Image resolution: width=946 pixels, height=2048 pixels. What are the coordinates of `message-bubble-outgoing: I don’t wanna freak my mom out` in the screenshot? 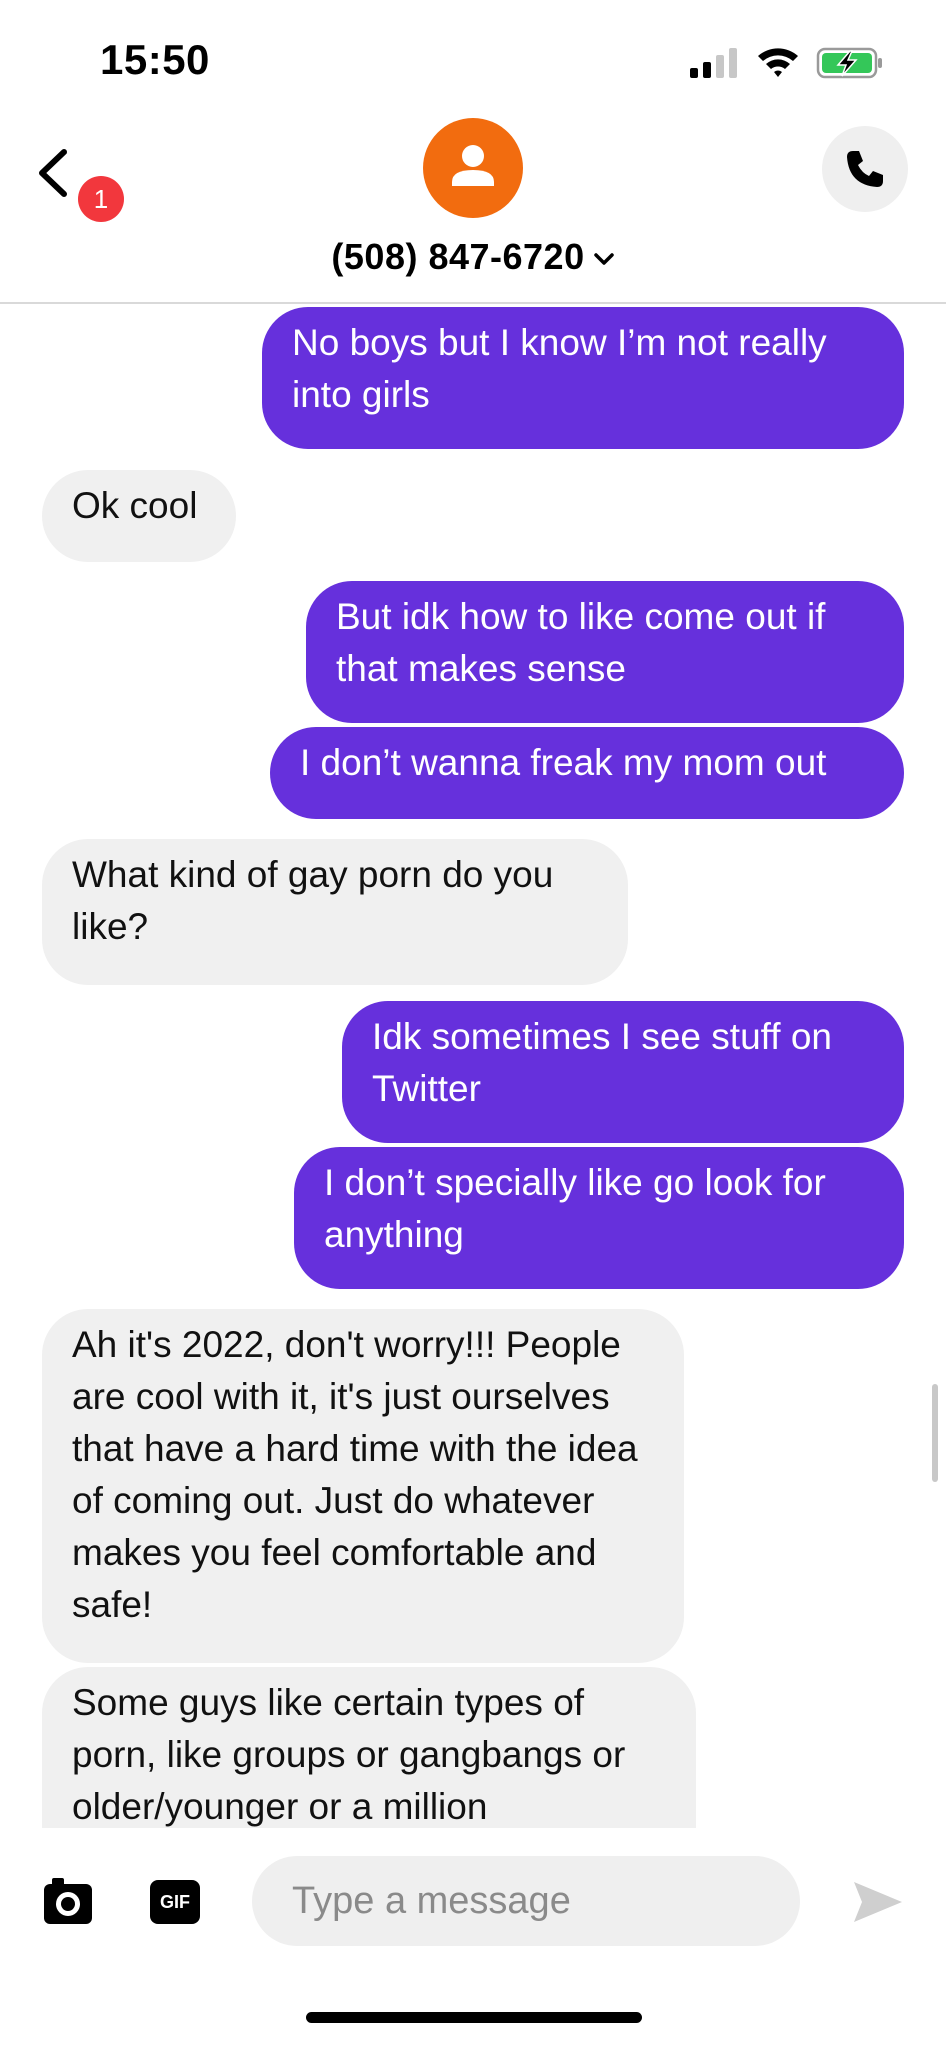 It's located at (587, 773).